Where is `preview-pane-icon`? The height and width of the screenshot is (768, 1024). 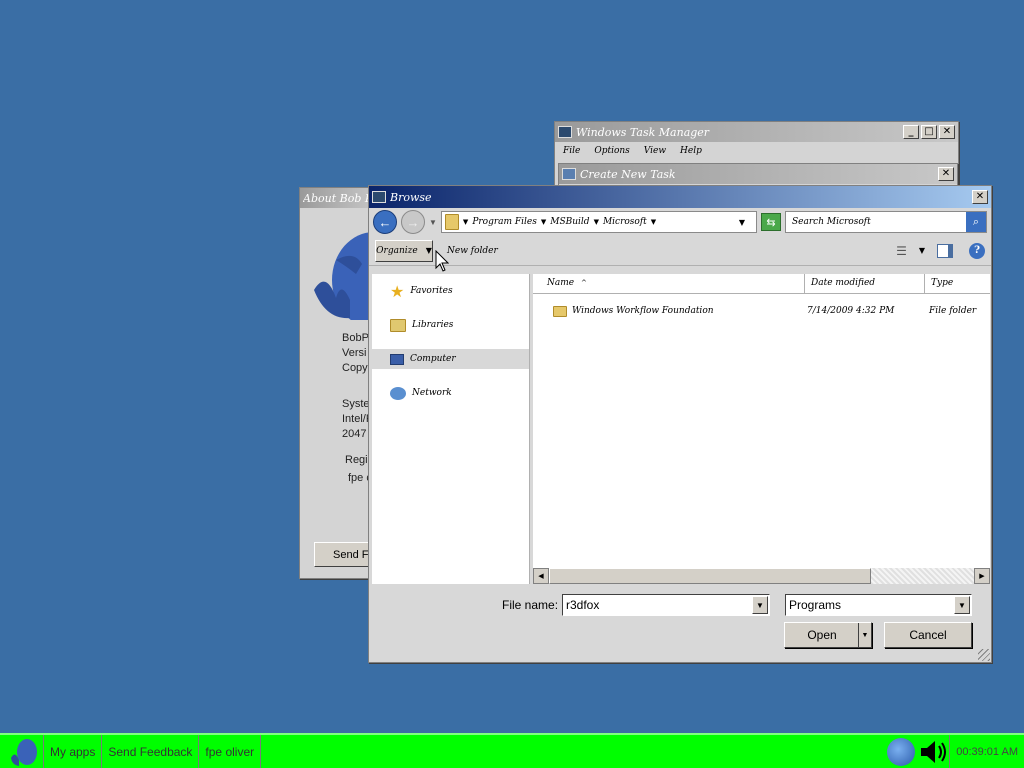
preview-pane-icon is located at coordinates (945, 250).